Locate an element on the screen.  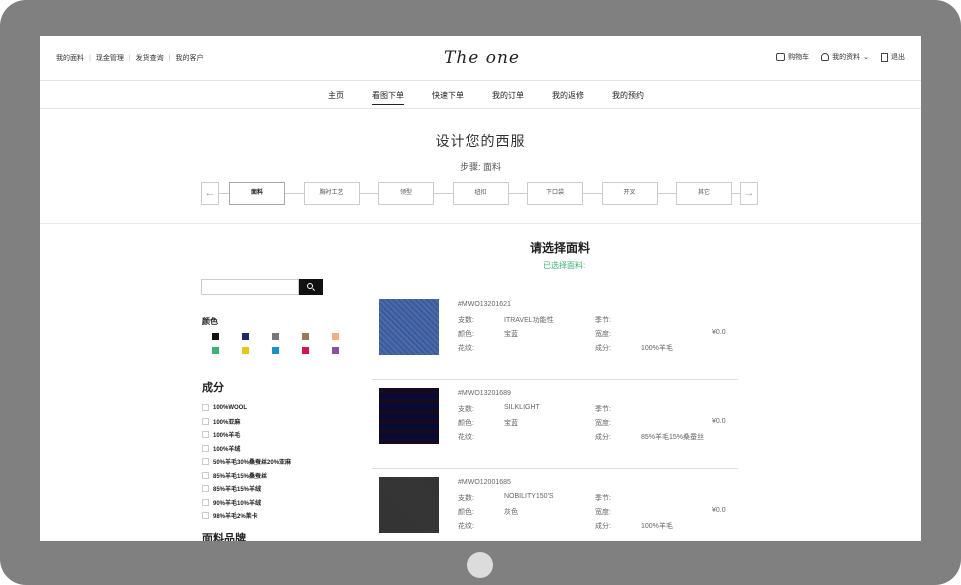
fabric-count-value: SILKLIGHT is located at coordinates (522, 407).